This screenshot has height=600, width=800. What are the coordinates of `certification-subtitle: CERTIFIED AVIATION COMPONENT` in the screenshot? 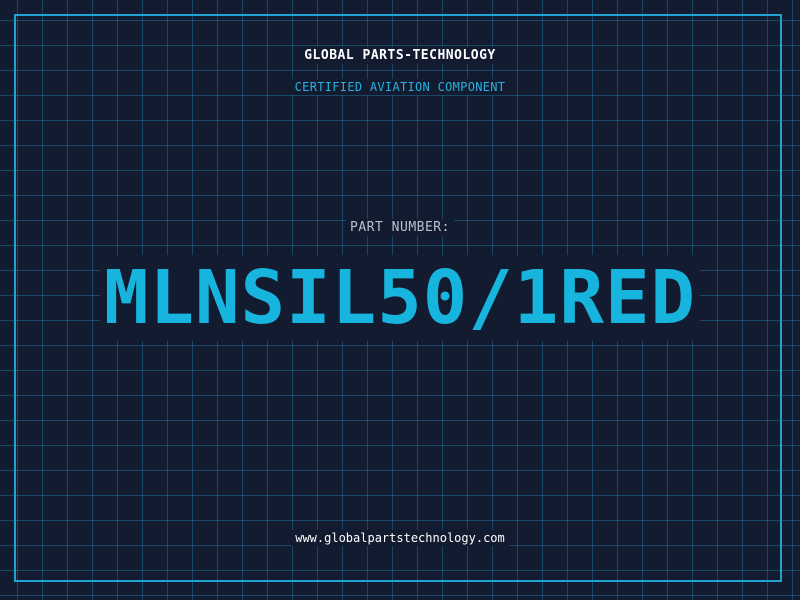 It's located at (400, 87).